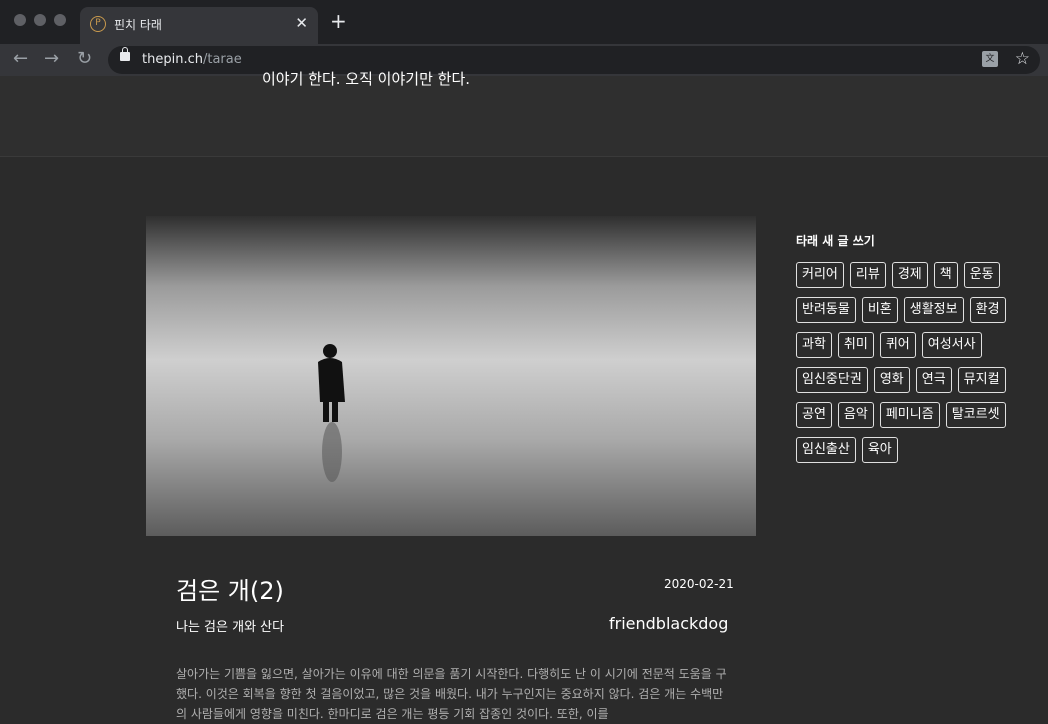 This screenshot has width=1048, height=724. Describe the element at coordinates (98, 24) in the screenshot. I see `site-favicon-icon: P` at that location.